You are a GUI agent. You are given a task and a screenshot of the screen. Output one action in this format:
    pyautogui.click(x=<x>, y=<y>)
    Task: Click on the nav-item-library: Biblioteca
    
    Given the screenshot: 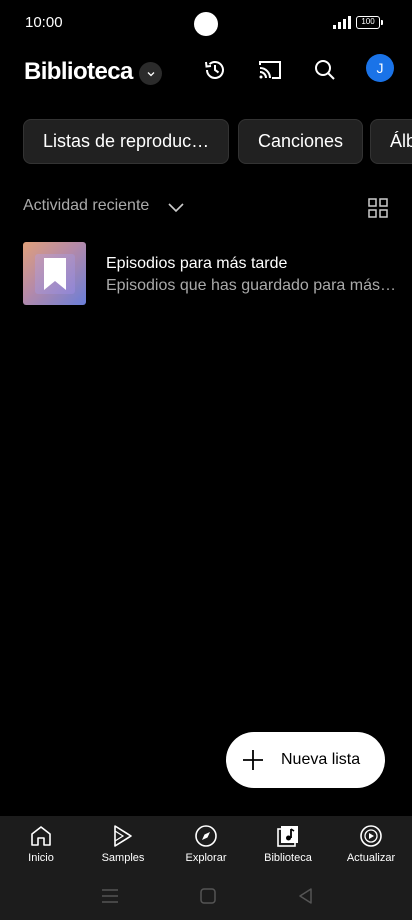 What is the action you would take?
    pyautogui.click(x=288, y=844)
    